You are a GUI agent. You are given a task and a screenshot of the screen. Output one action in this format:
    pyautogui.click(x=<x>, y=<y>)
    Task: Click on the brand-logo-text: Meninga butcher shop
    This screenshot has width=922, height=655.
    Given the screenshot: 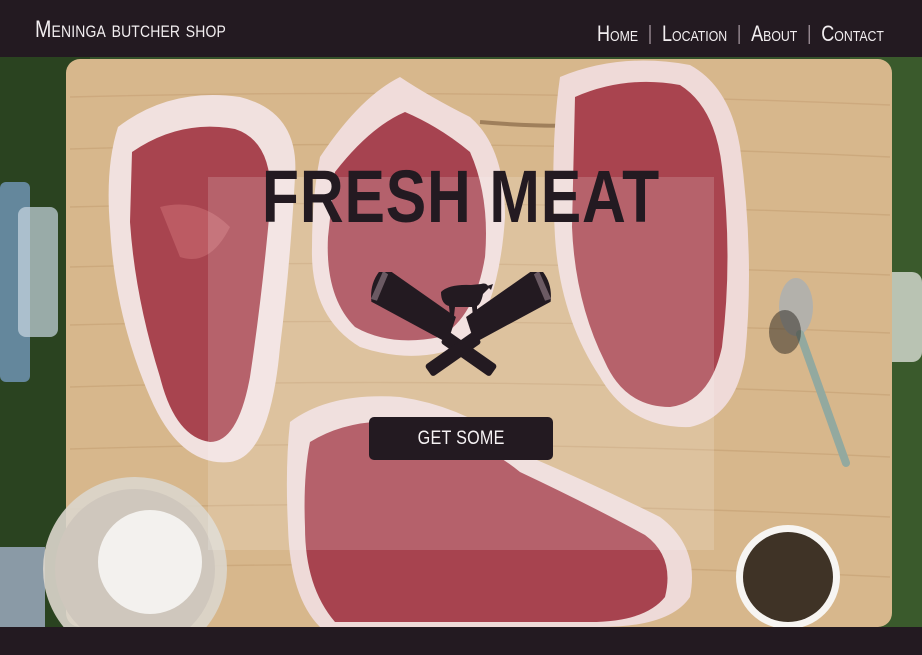 What is the action you would take?
    pyautogui.click(x=130, y=30)
    